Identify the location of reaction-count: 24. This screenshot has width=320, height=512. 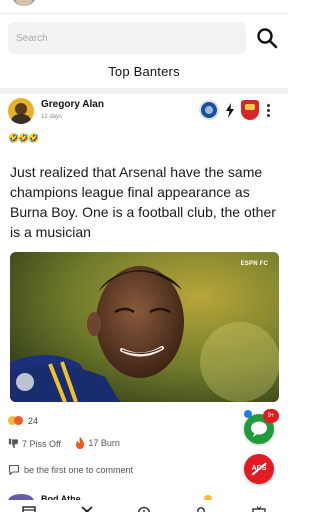
(33, 420).